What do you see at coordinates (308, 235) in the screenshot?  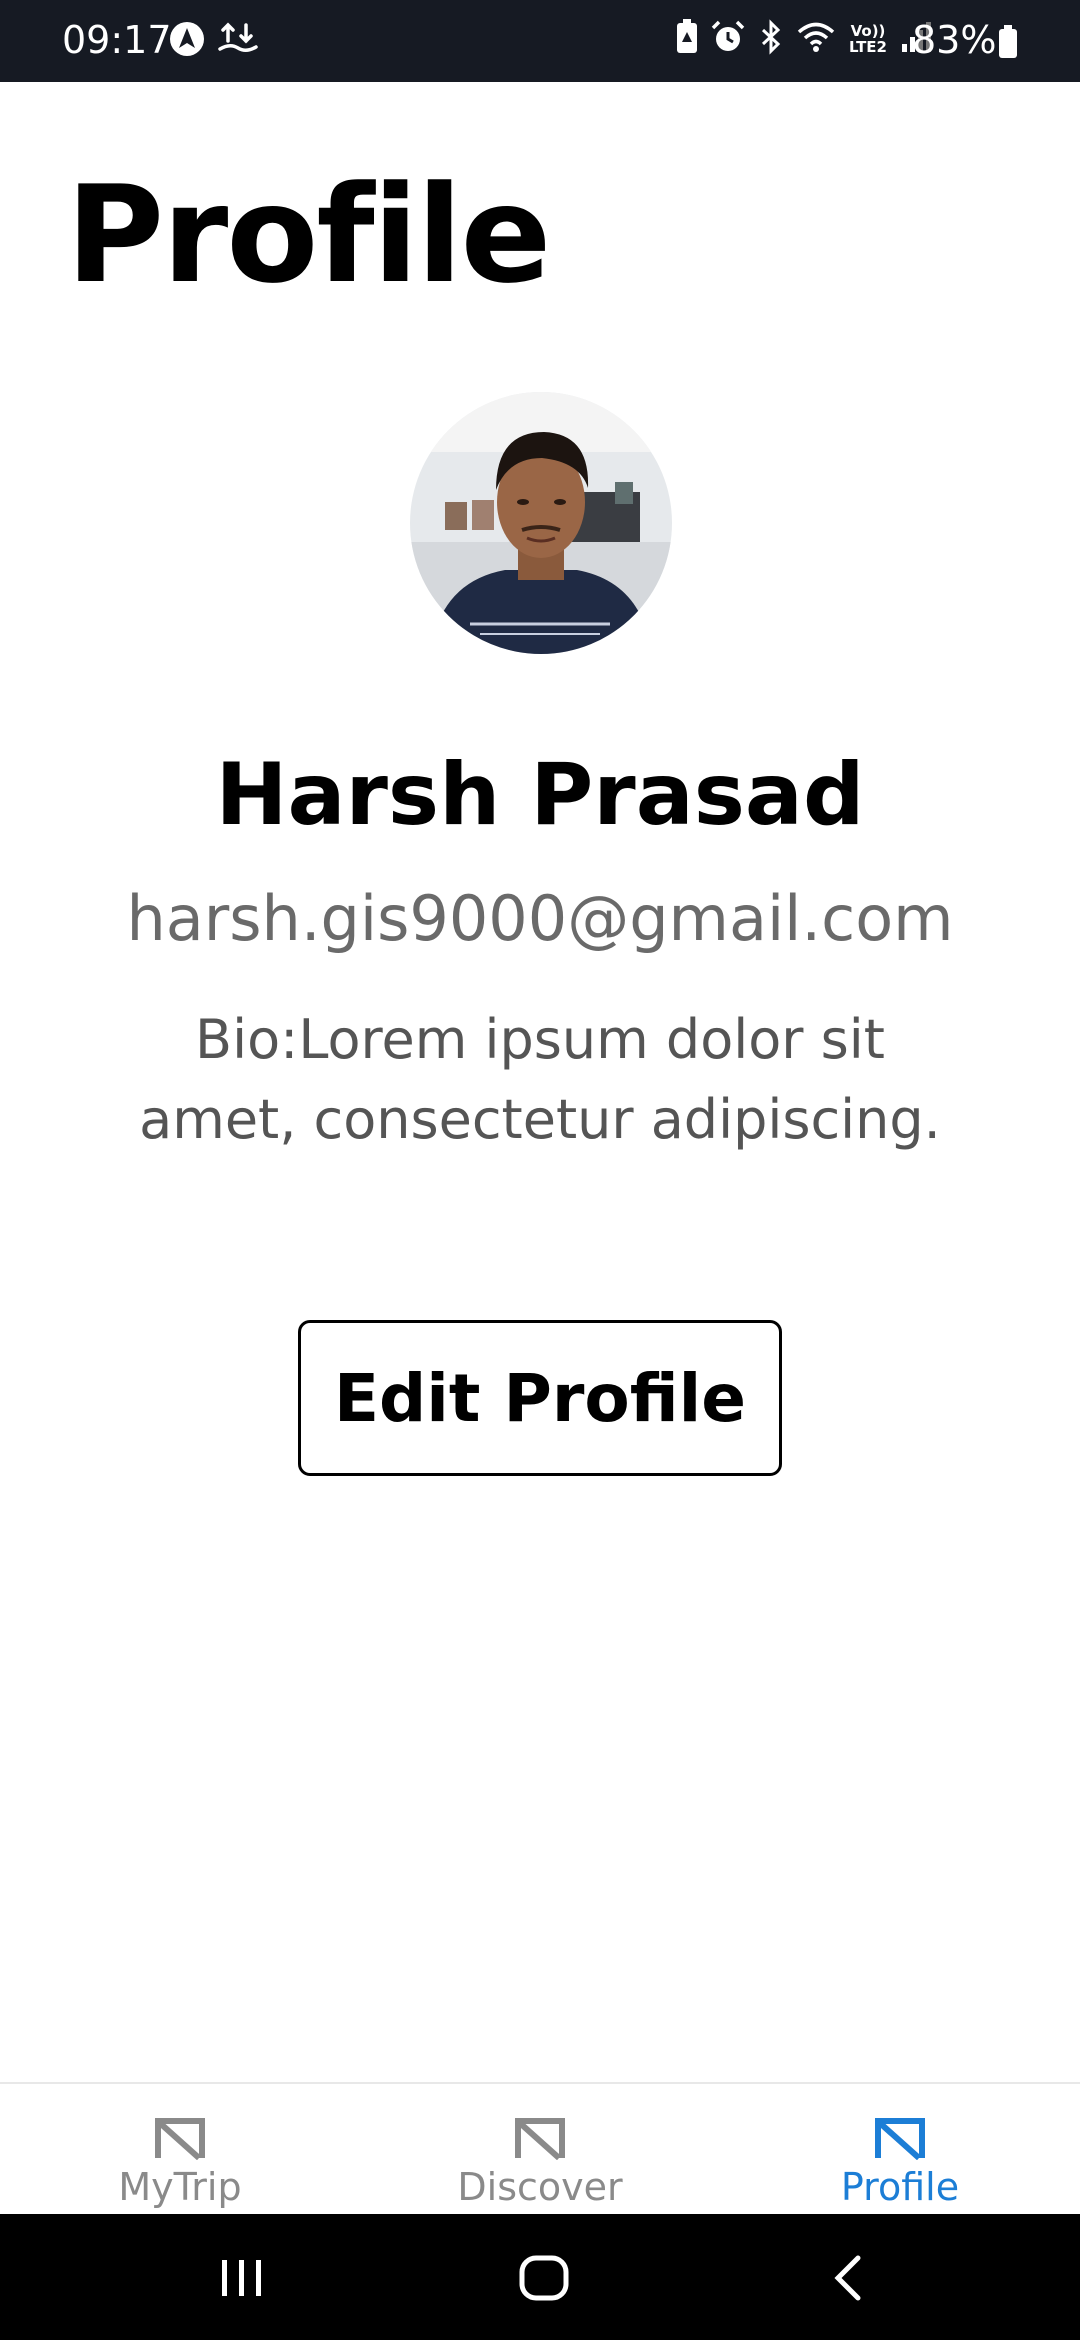 I see `page-title: Profile` at bounding box center [308, 235].